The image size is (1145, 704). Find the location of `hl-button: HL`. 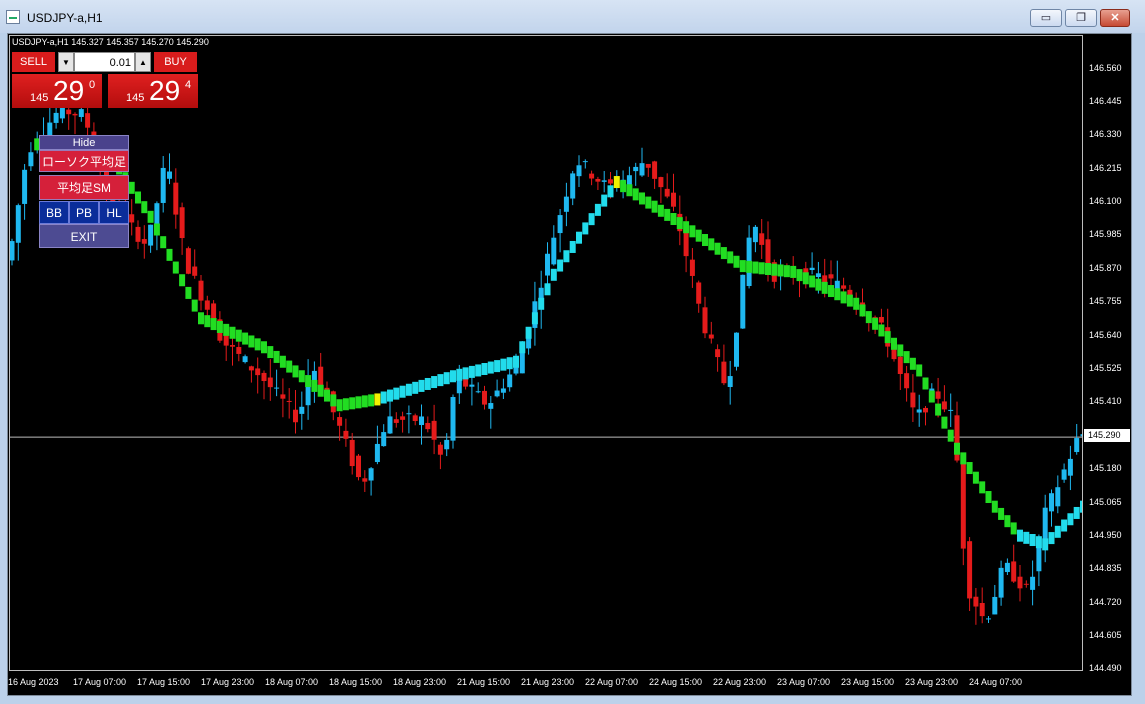

hl-button: HL is located at coordinates (114, 212).